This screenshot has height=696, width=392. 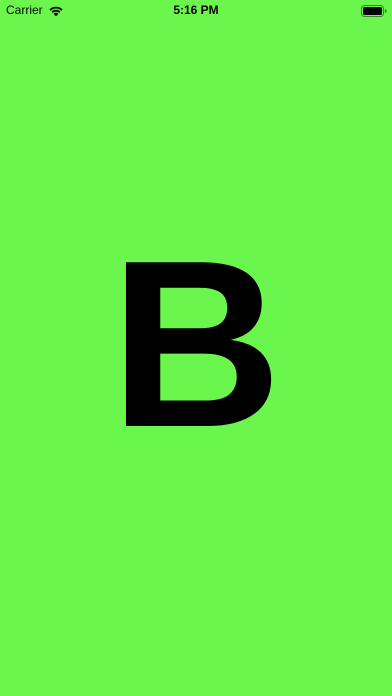 I want to click on status-time: 5:16 PM, so click(x=196, y=10).